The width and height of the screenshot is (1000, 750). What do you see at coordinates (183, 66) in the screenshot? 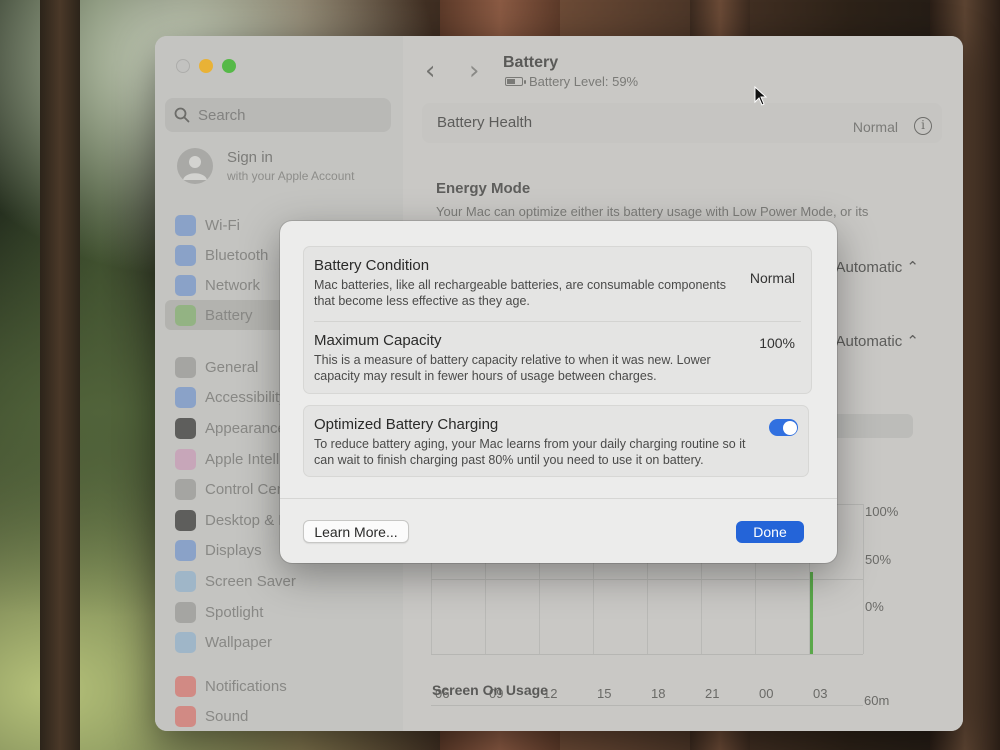
I see `close-window-button` at bounding box center [183, 66].